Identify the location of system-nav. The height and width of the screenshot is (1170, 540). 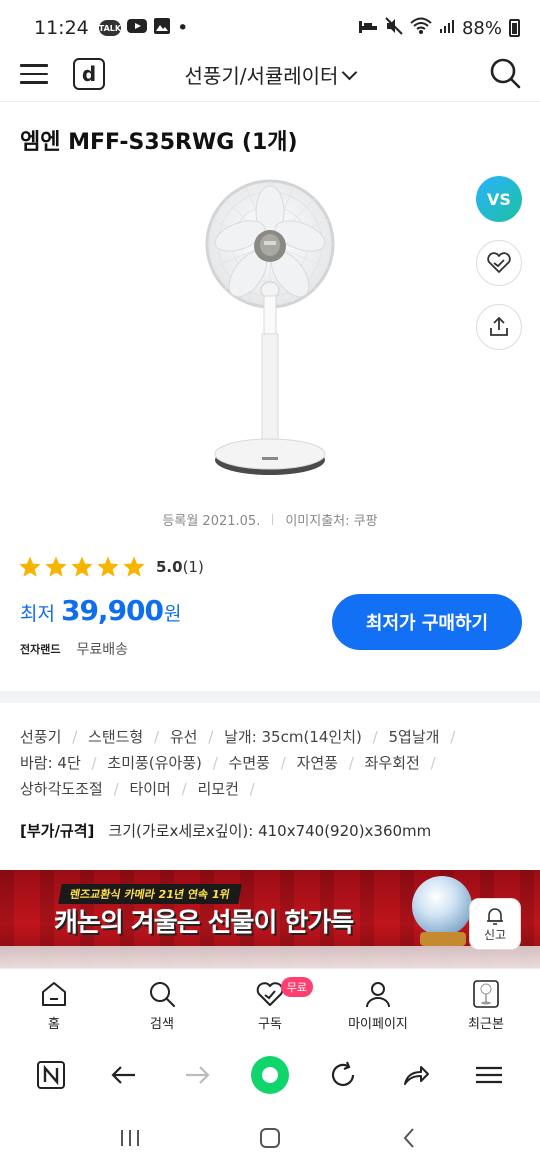
(270, 1140).